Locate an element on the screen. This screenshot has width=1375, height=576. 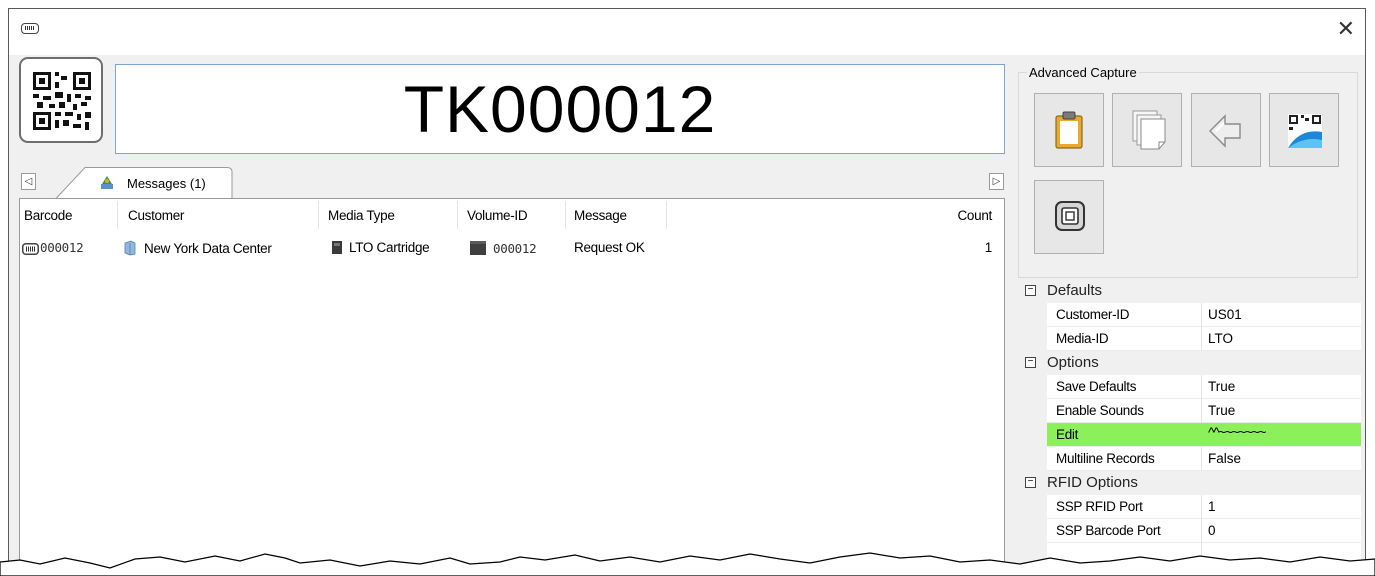
media-type-value: LTO Cartridge is located at coordinates (389, 247).